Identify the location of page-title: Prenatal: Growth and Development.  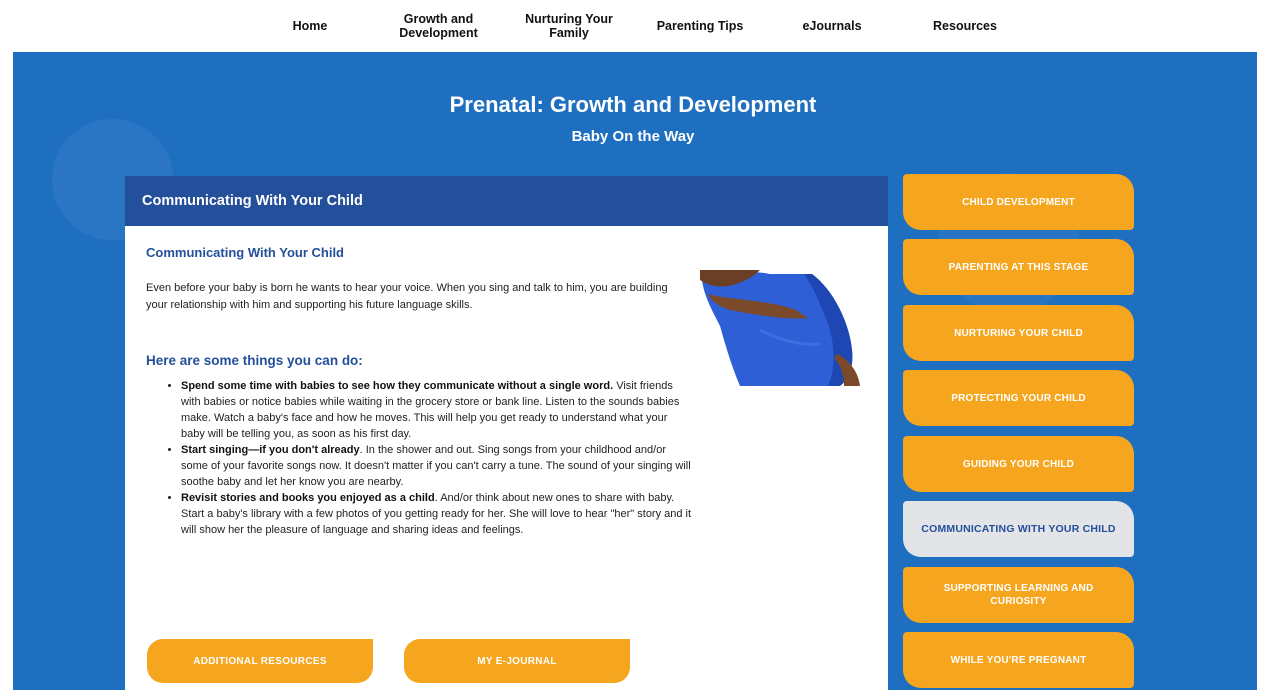
(633, 104).